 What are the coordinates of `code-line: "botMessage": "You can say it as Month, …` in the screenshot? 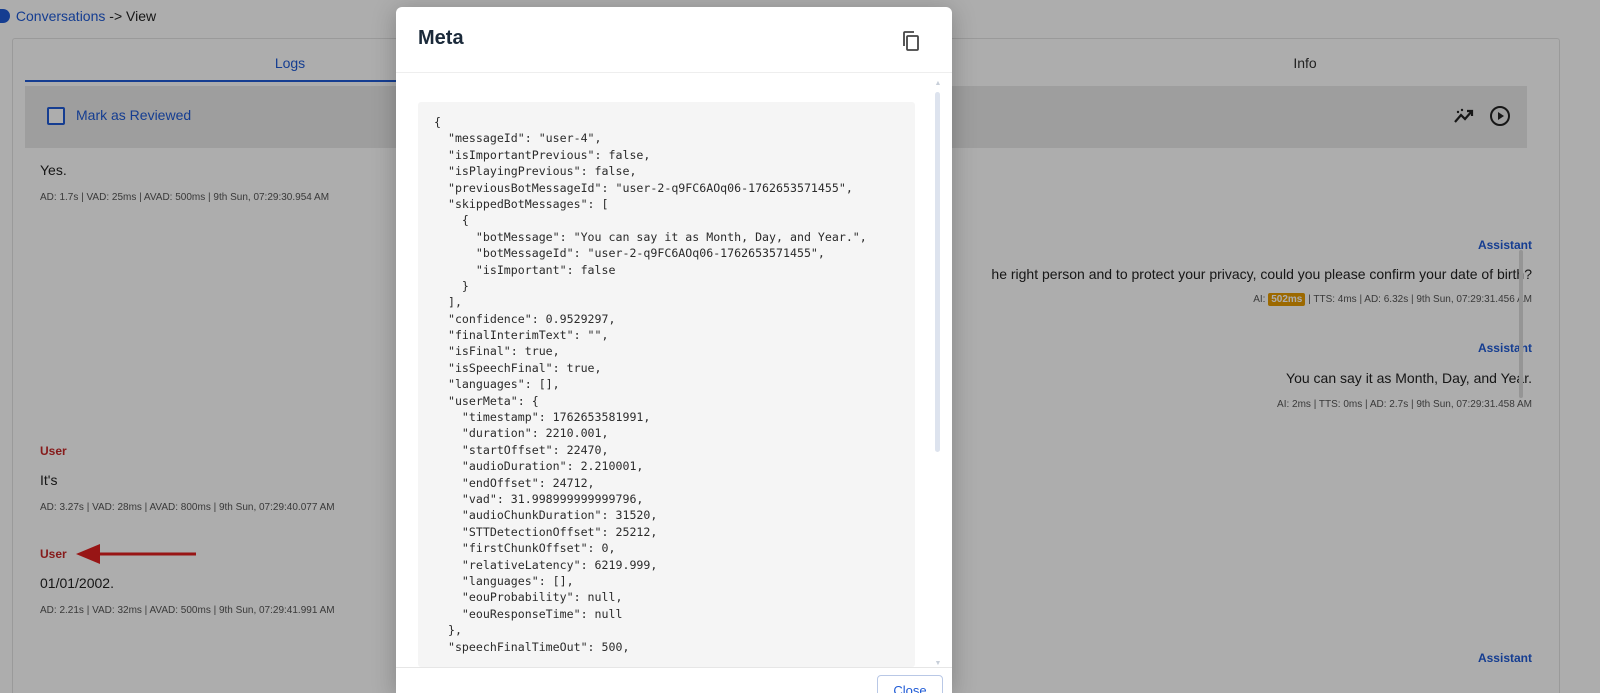 It's located at (650, 236).